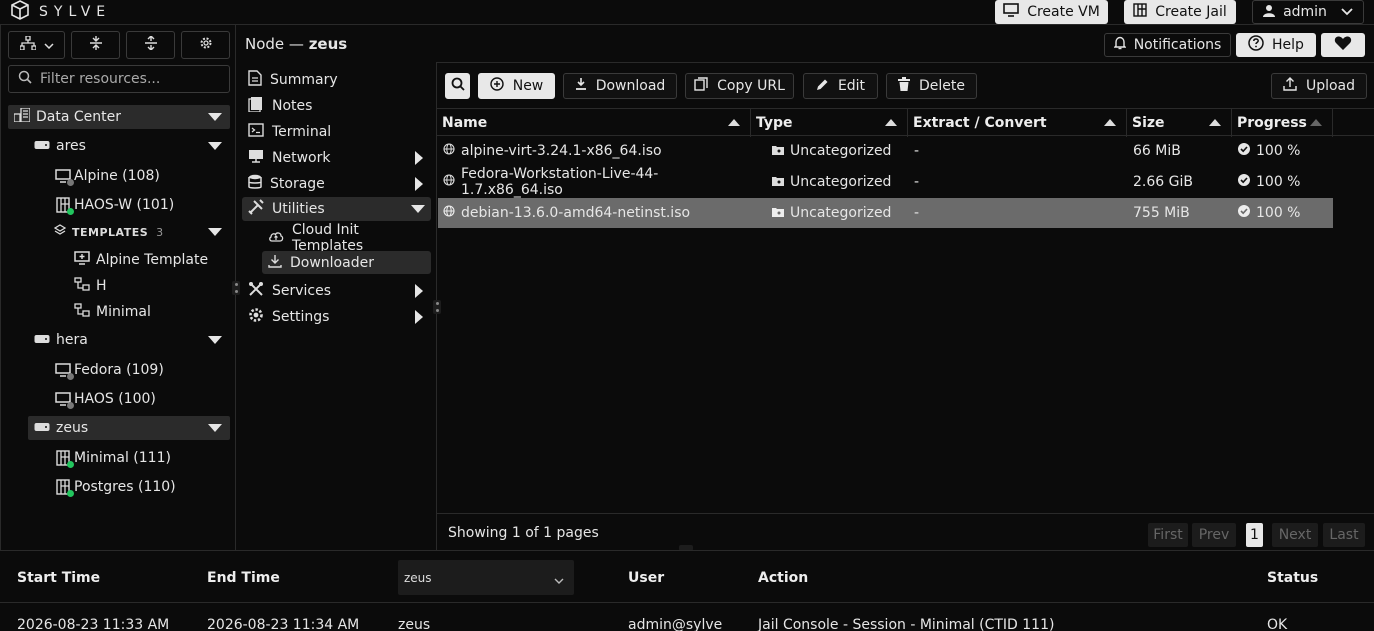  I want to click on column-header-end-time: End Time, so click(243, 578).